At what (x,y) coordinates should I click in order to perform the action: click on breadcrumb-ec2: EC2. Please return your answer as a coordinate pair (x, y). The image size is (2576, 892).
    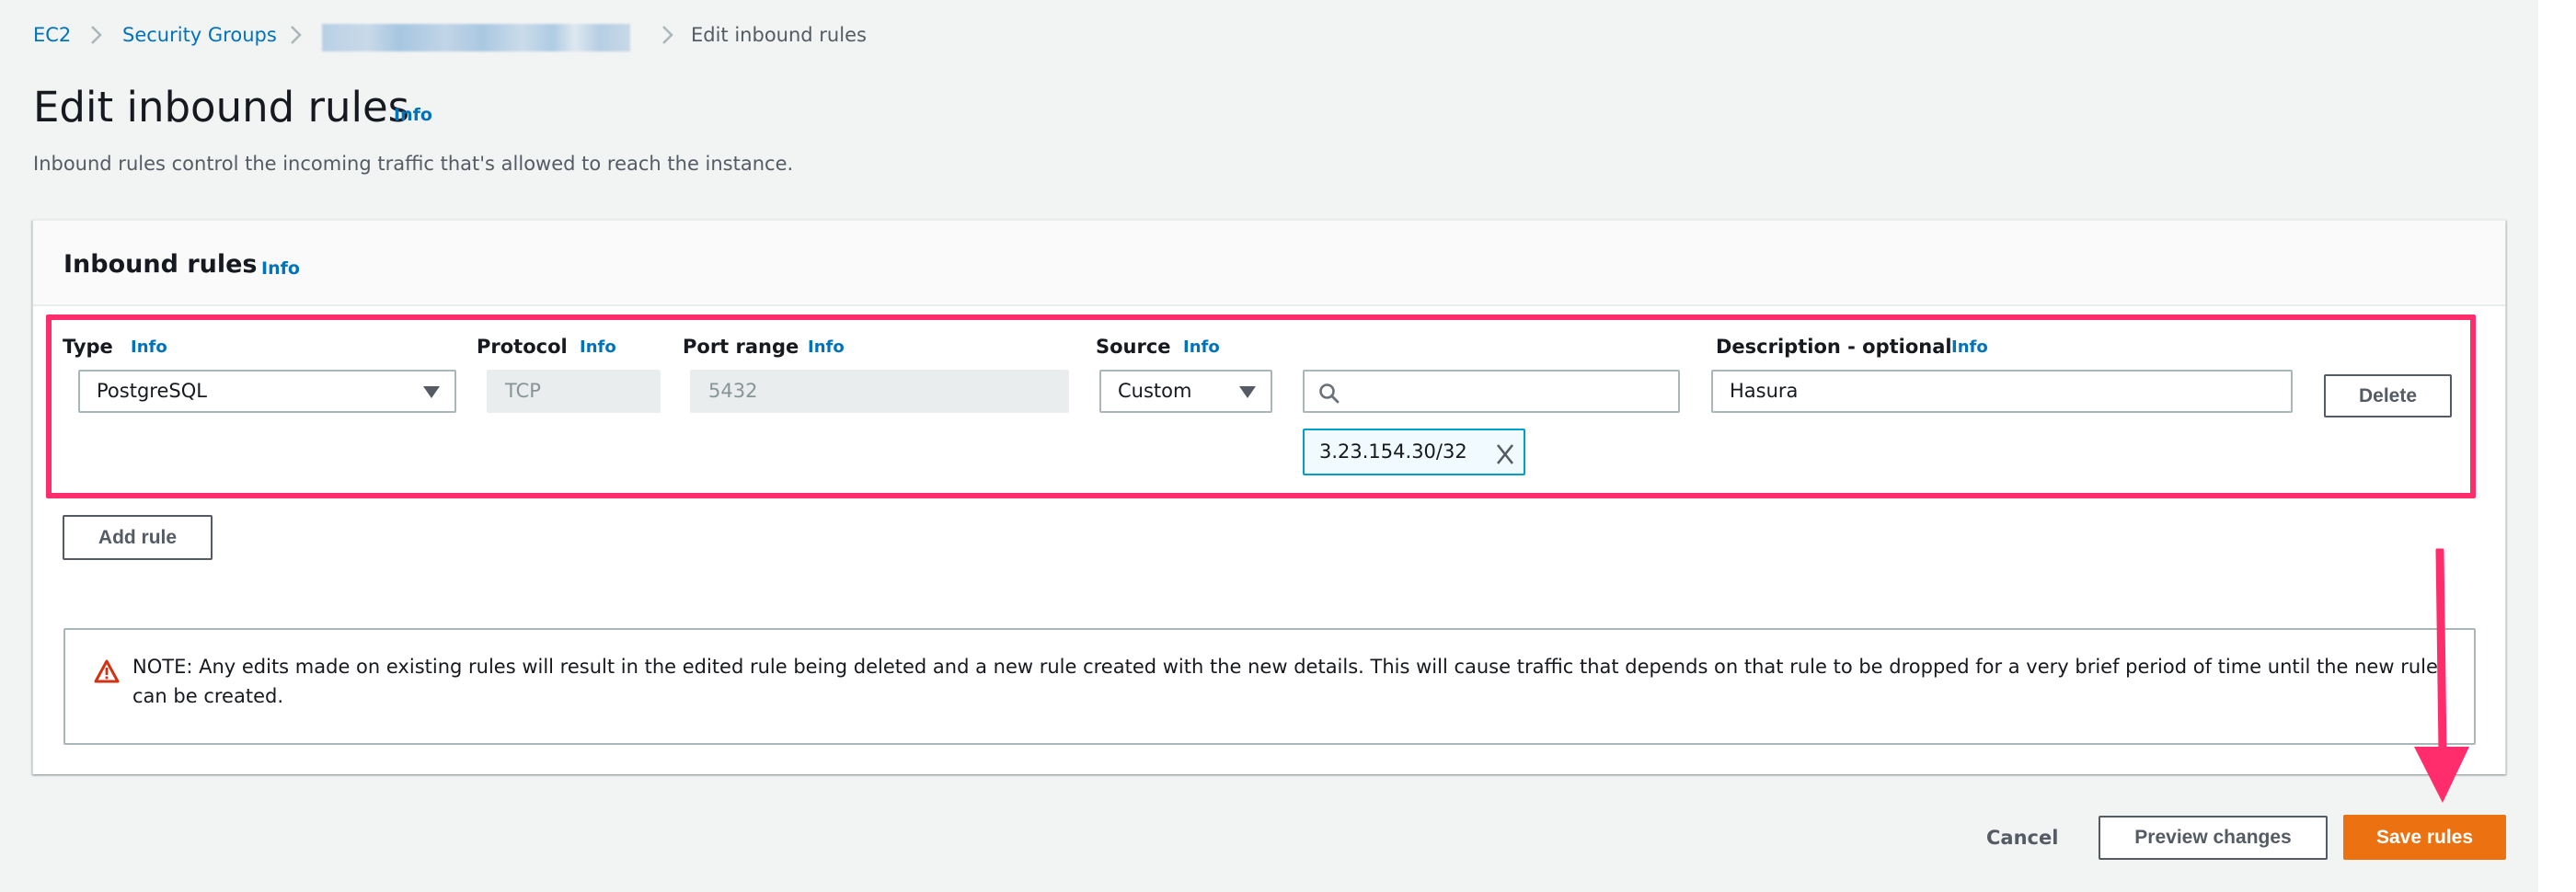
    Looking at the image, I should click on (52, 35).